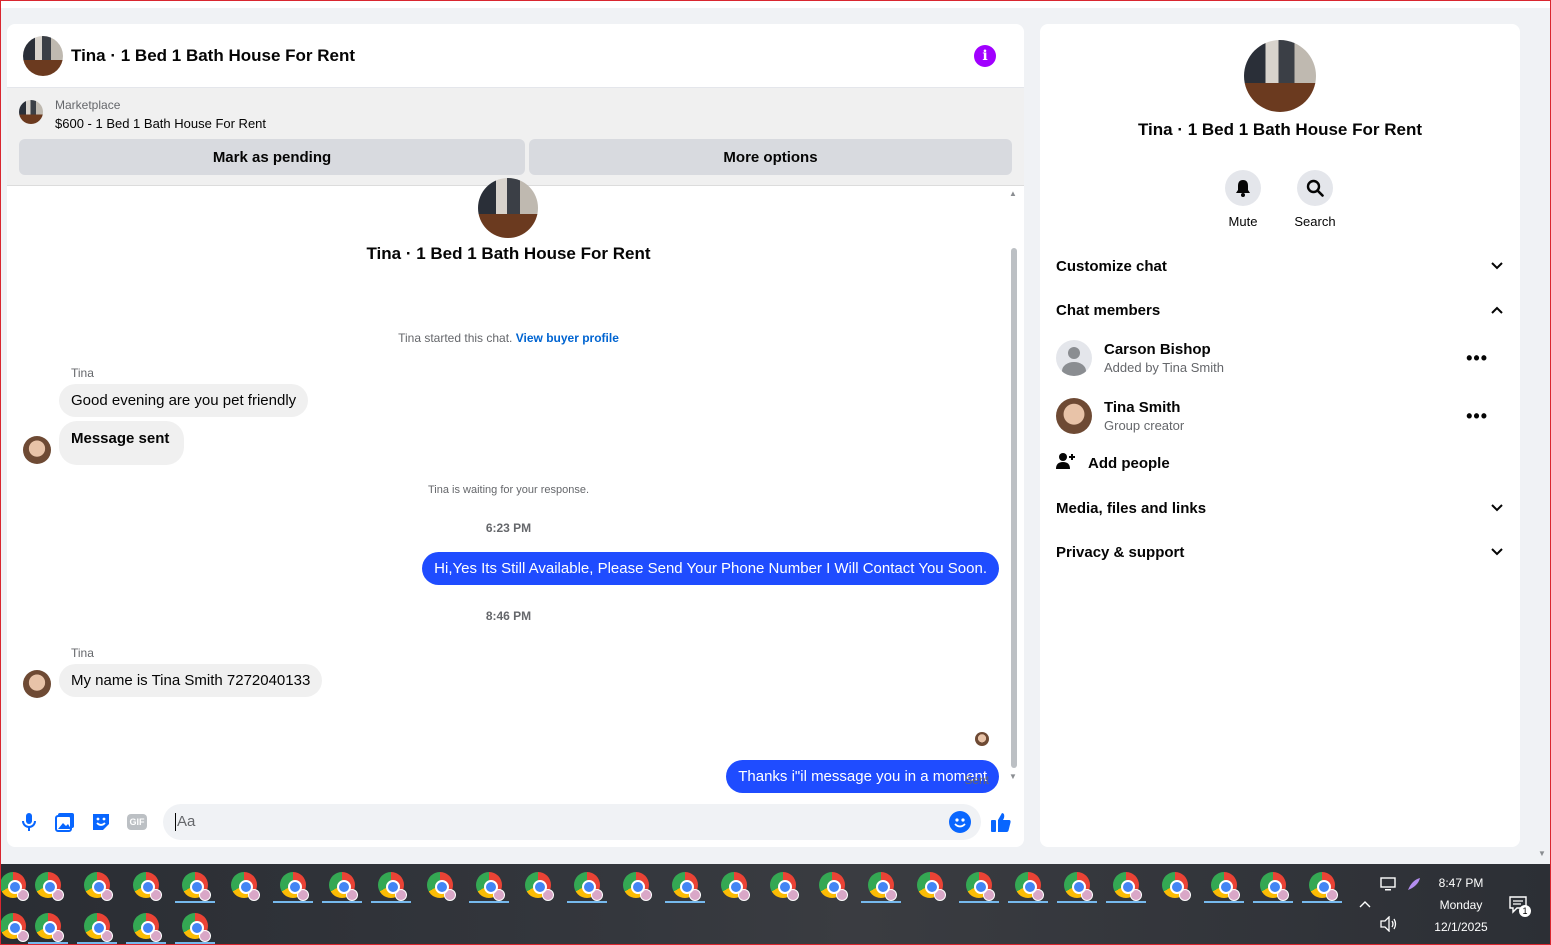  I want to click on volume-icon, so click(1389, 925).